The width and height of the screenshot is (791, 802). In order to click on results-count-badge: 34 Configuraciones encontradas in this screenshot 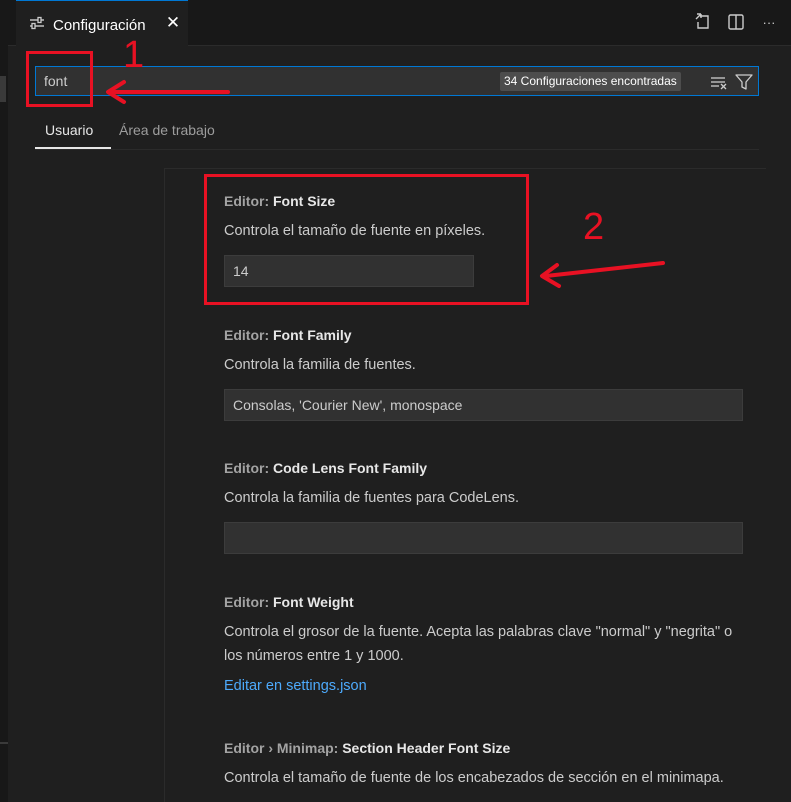, I will do `click(590, 81)`.